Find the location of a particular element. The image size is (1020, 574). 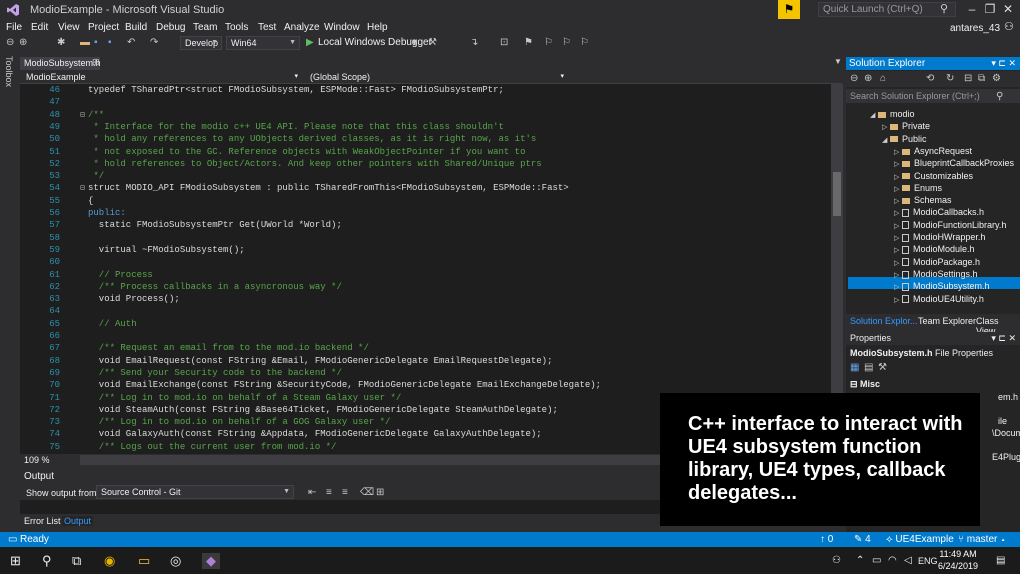

tab-error-list: Error List is located at coordinates (42, 521).